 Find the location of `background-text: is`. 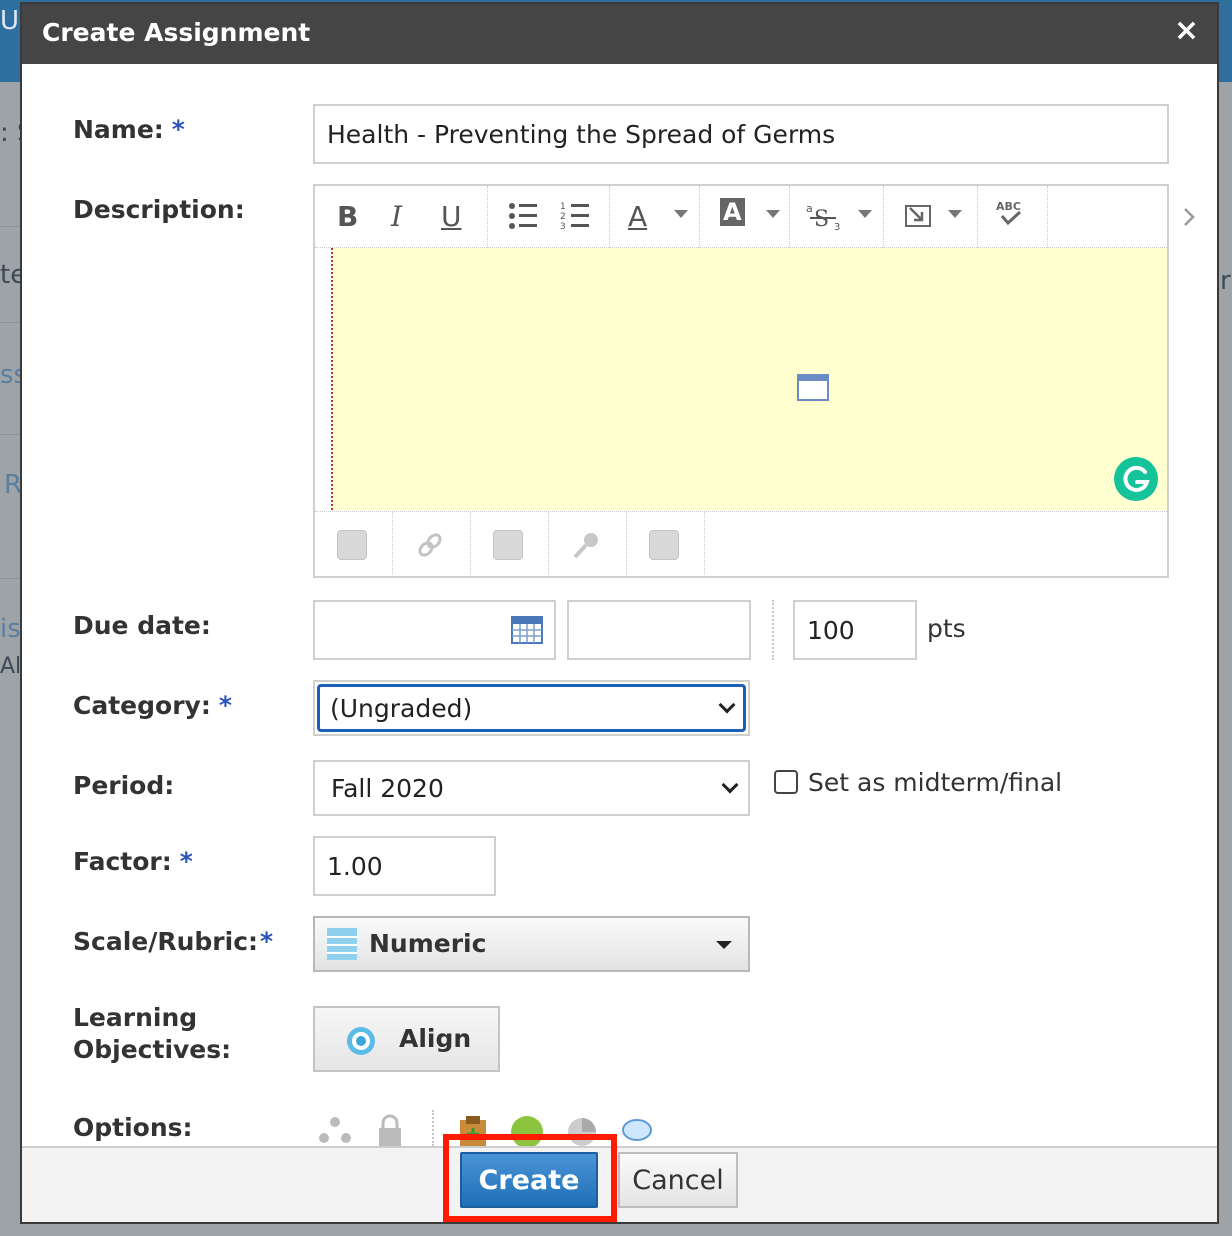

background-text: is is located at coordinates (10, 629).